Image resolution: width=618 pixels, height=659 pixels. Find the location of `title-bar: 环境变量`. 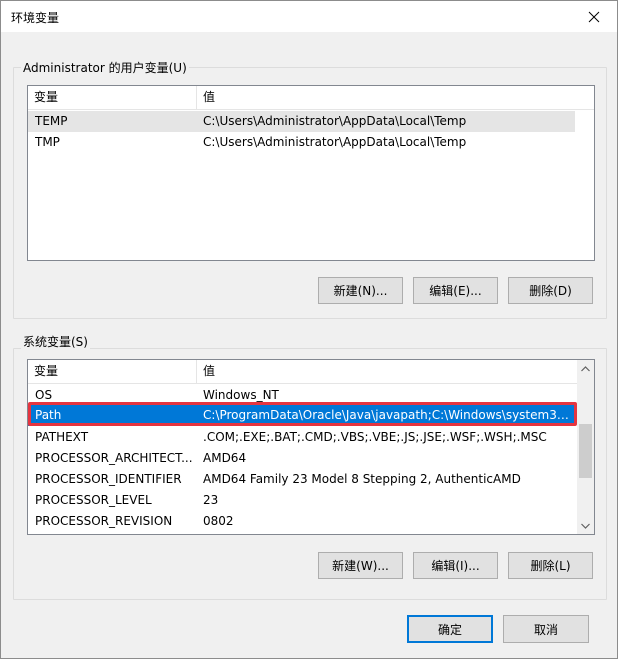

title-bar: 环境变量 is located at coordinates (309, 16).